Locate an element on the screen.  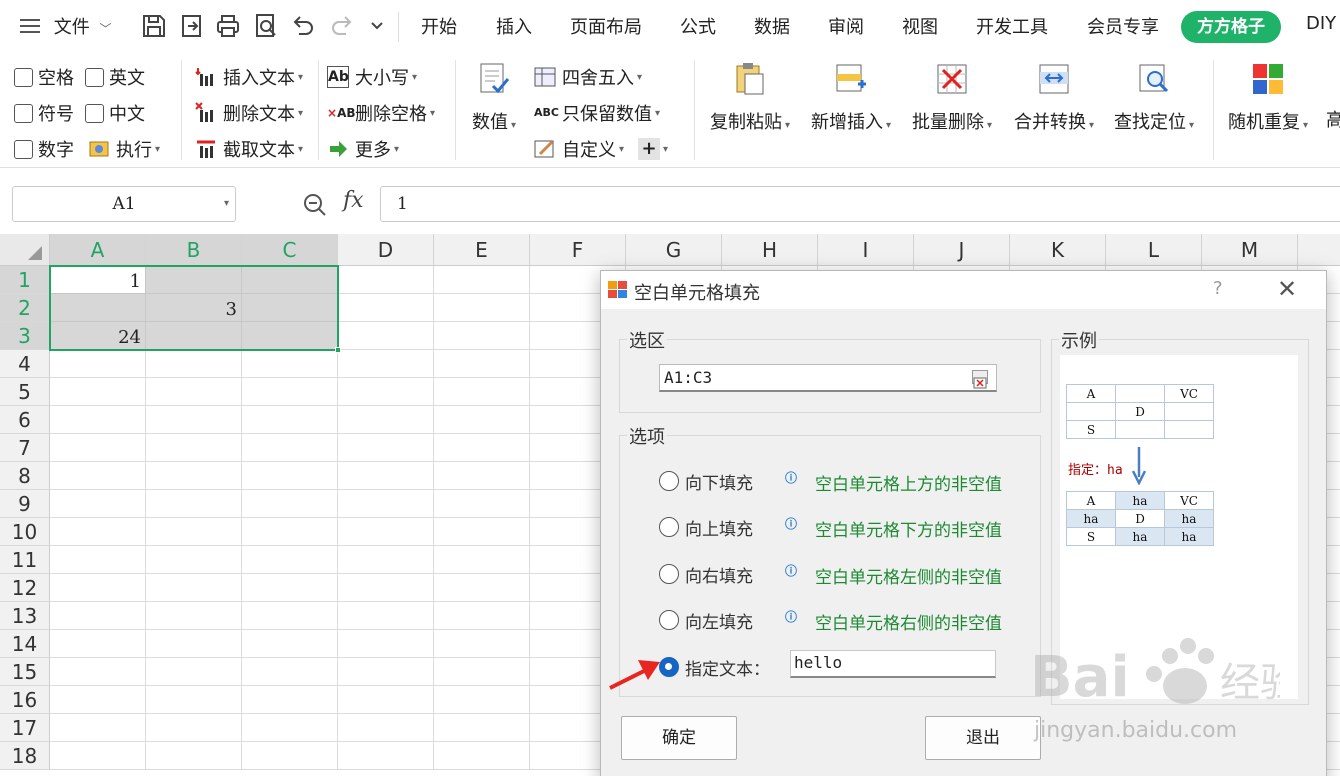
cell-e1 is located at coordinates (482, 280).